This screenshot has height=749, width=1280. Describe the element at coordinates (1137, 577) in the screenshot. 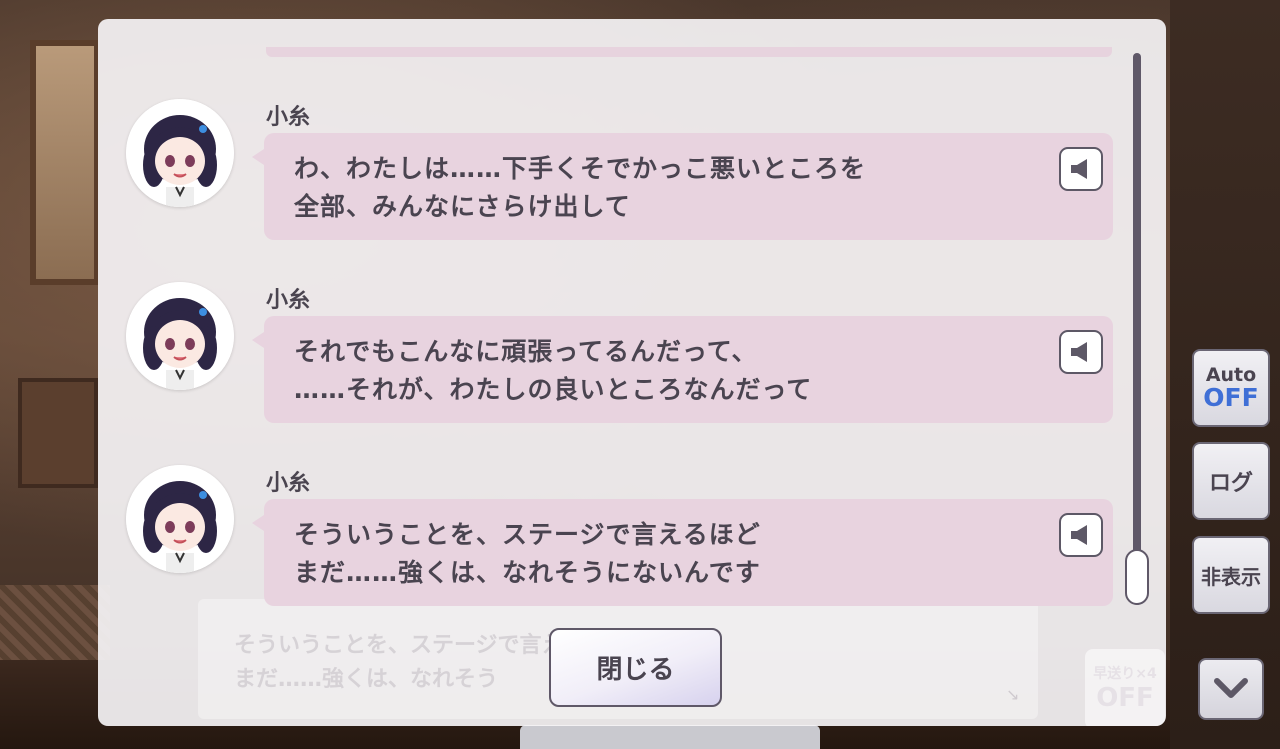

I see `scrollbar-thumb` at that location.